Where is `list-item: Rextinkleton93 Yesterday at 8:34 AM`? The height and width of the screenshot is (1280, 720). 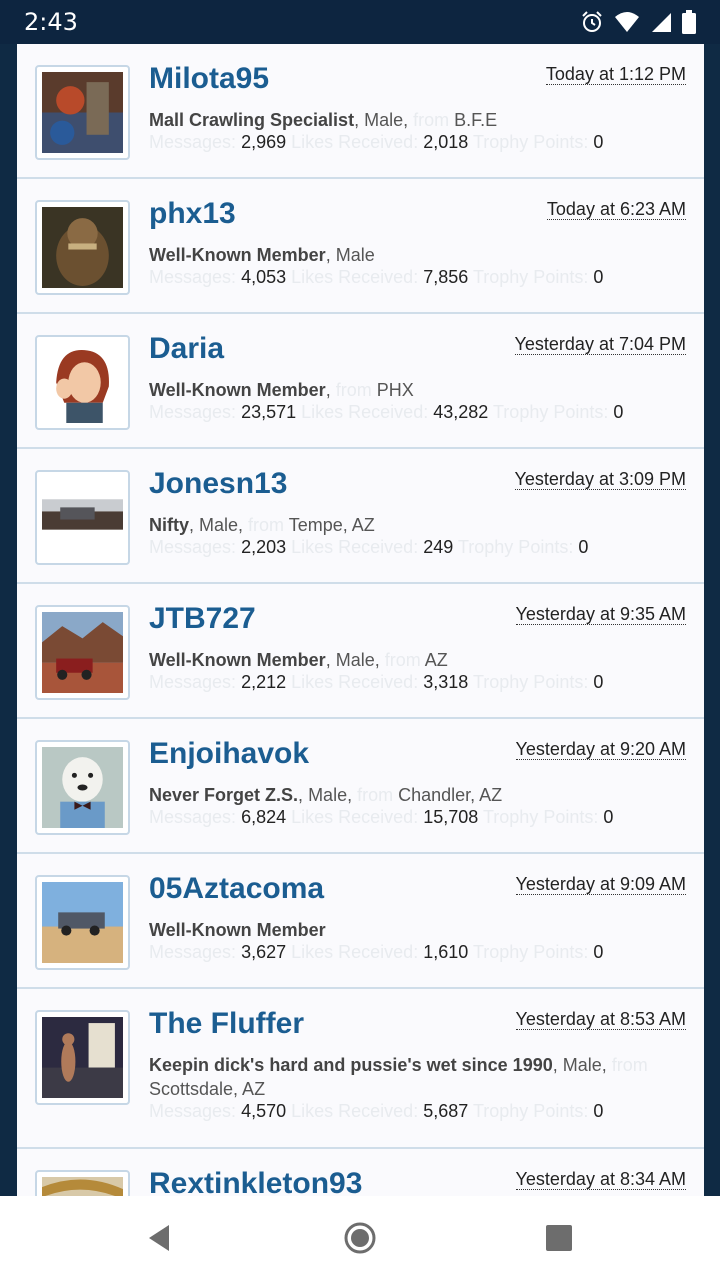
list-item: Rextinkleton93 Yesterday at 8:34 AM is located at coordinates (360, 1172).